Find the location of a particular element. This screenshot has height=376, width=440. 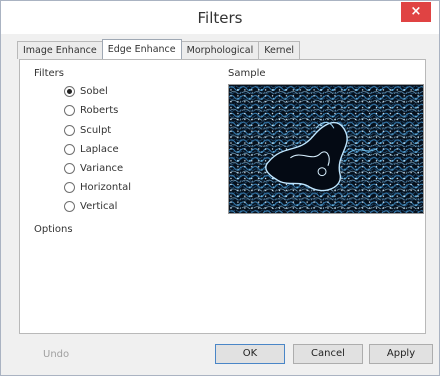

close-button: × is located at coordinates (416, 12).